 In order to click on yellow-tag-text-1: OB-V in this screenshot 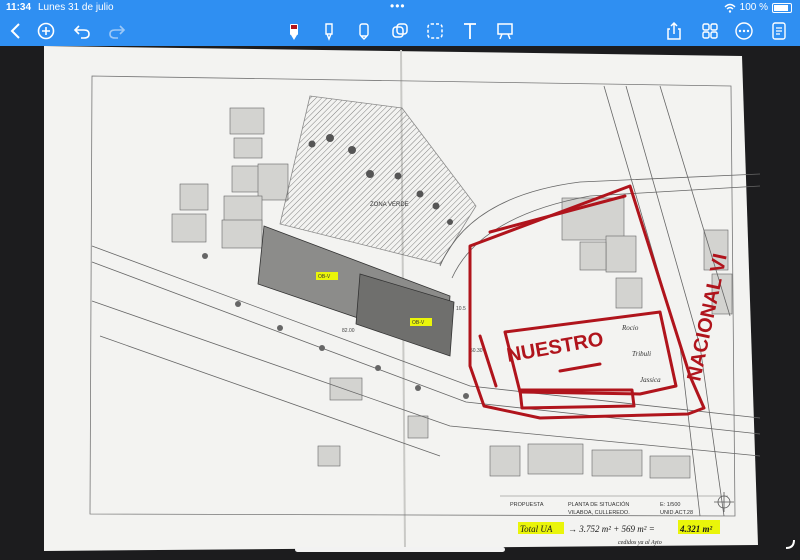, I will do `click(324, 277)`.